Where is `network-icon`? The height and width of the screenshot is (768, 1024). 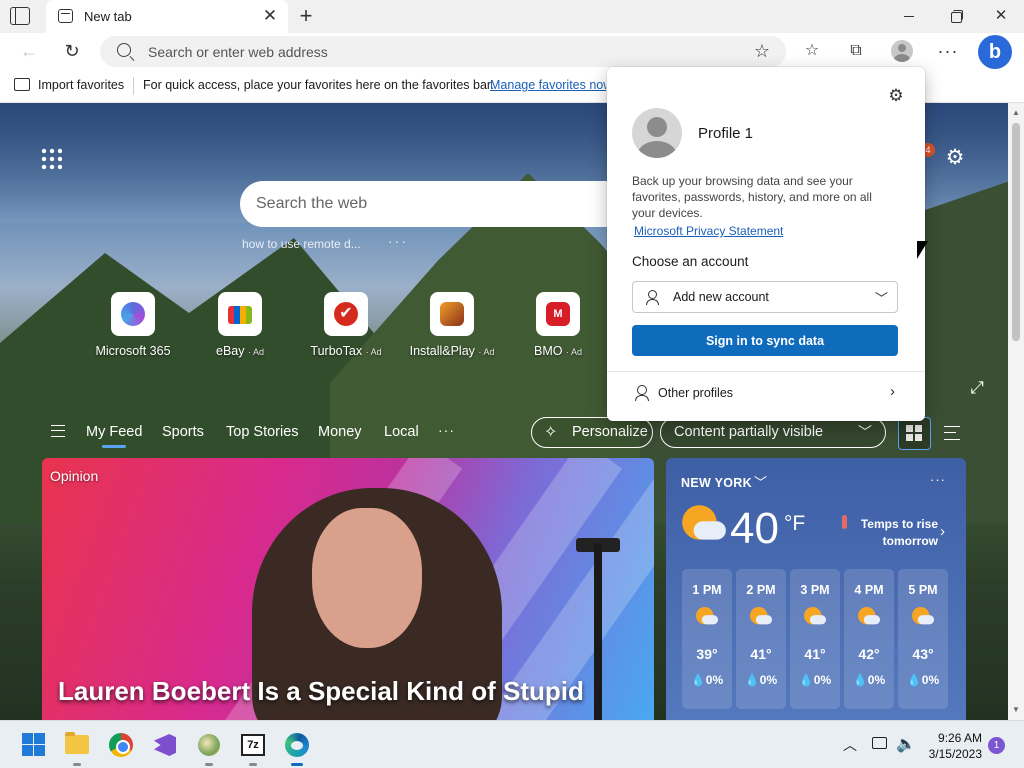
network-icon is located at coordinates (879, 743).